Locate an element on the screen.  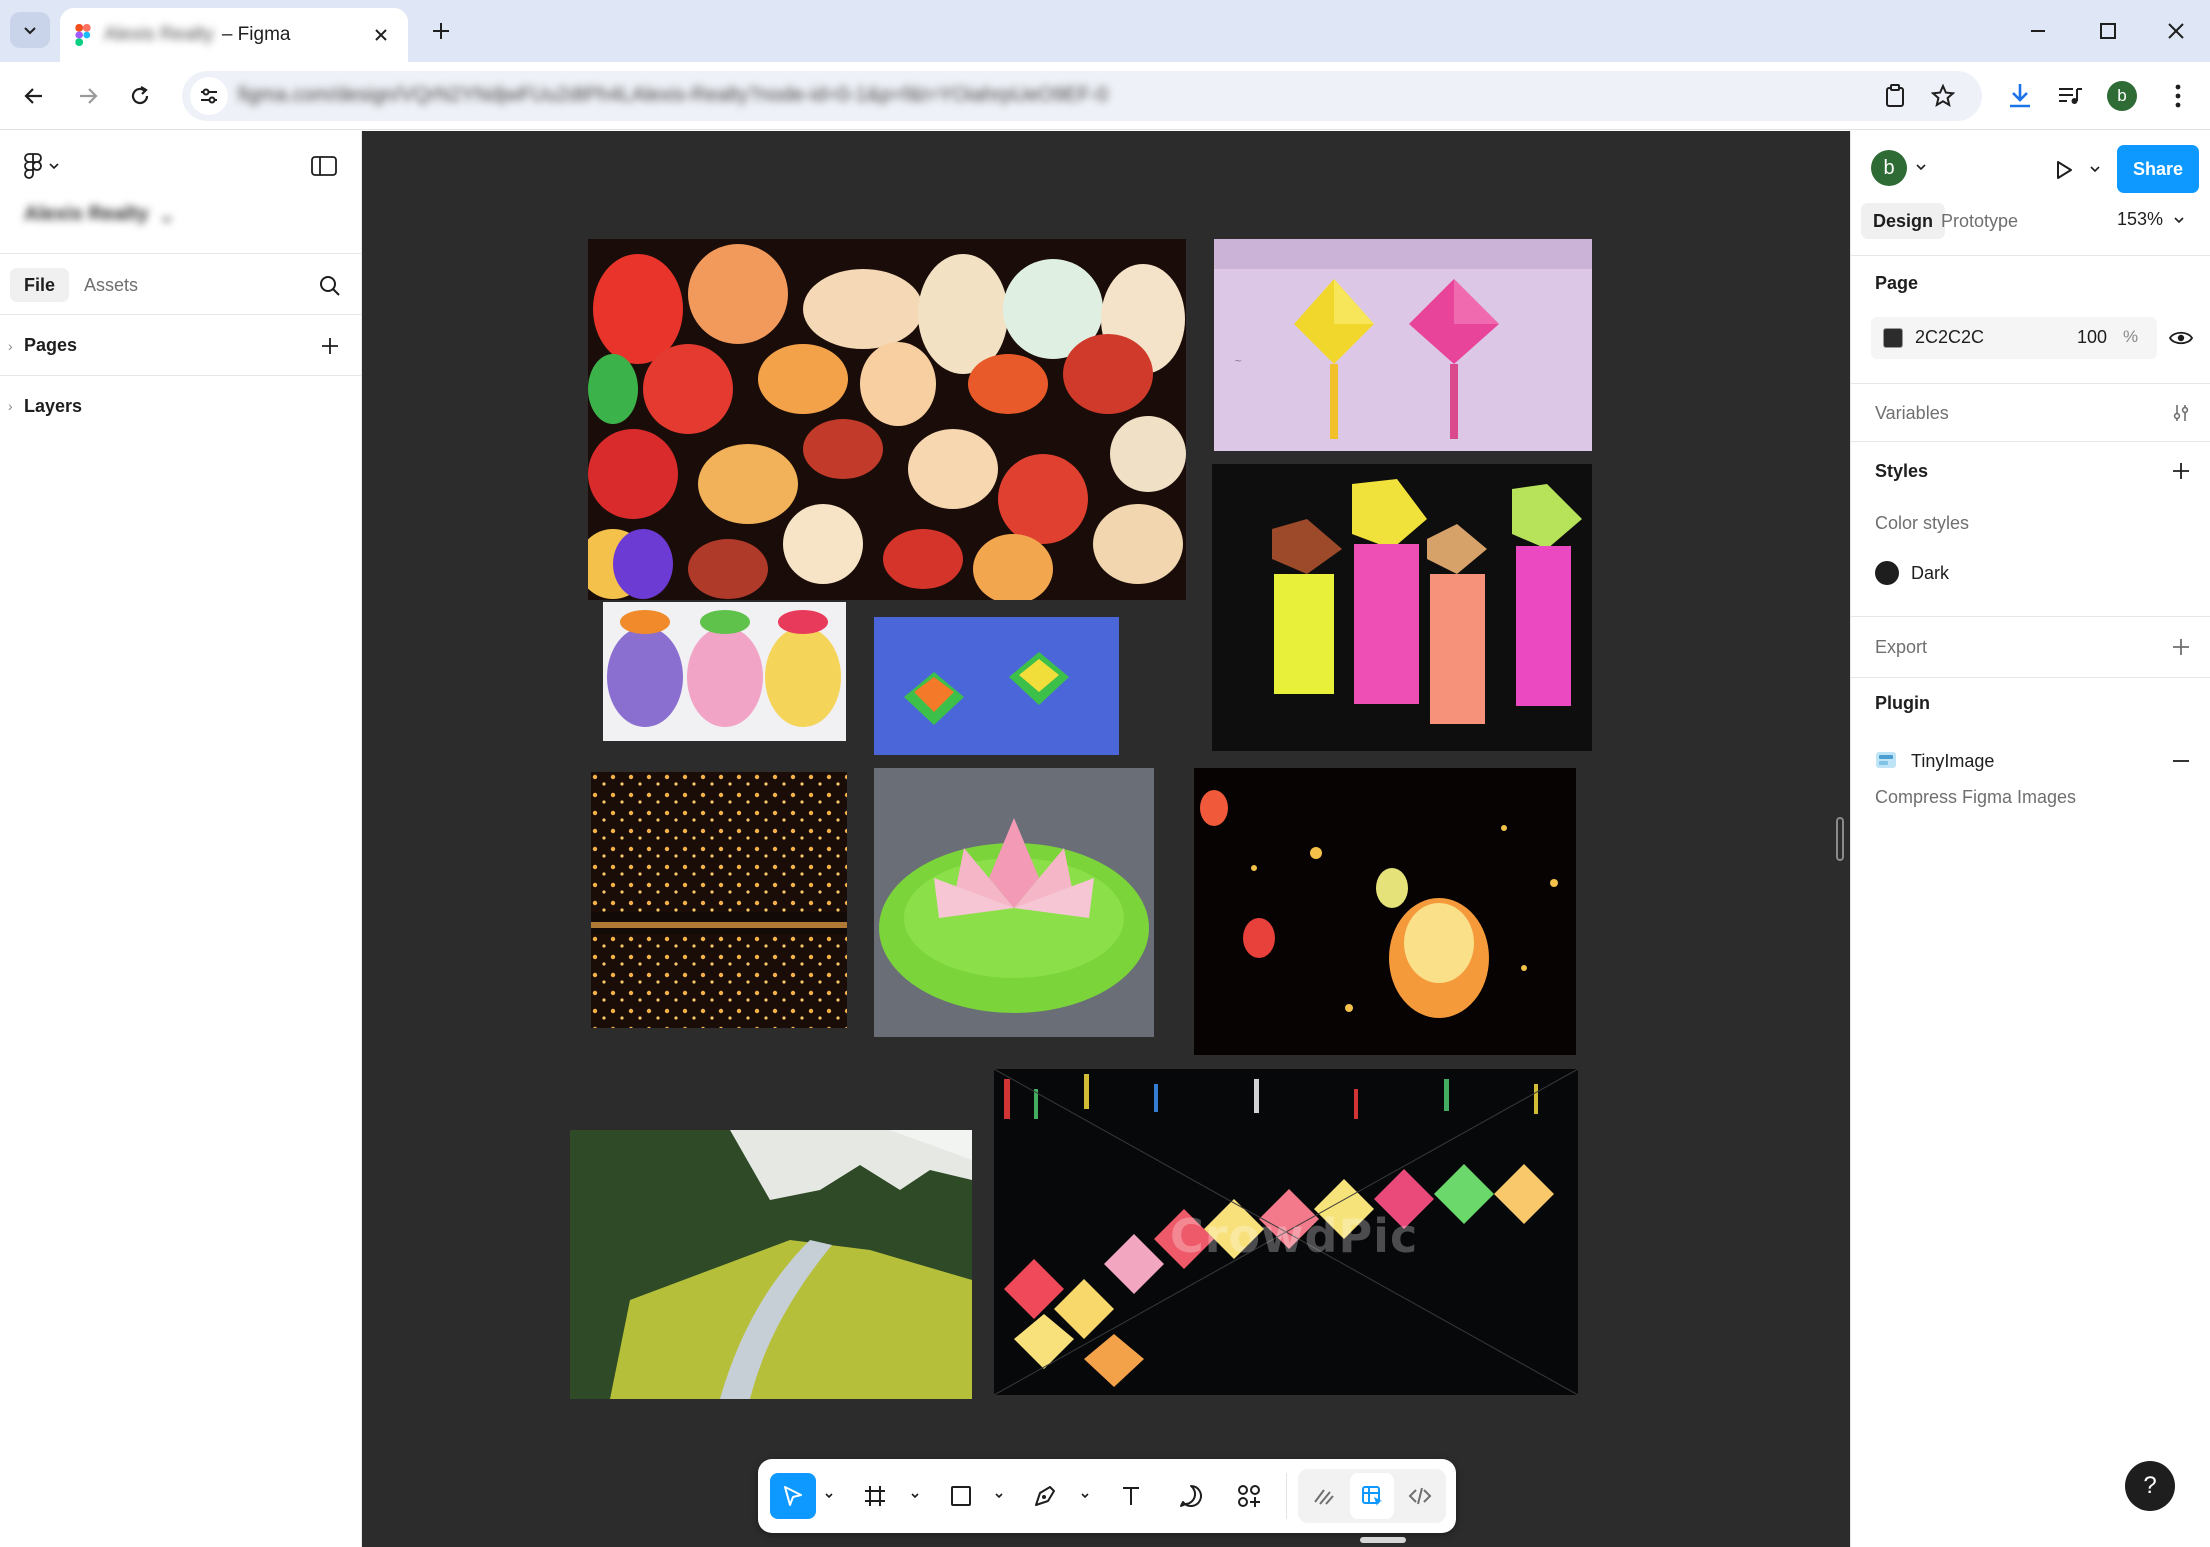
draw-mode-button is located at coordinates (1324, 1496).